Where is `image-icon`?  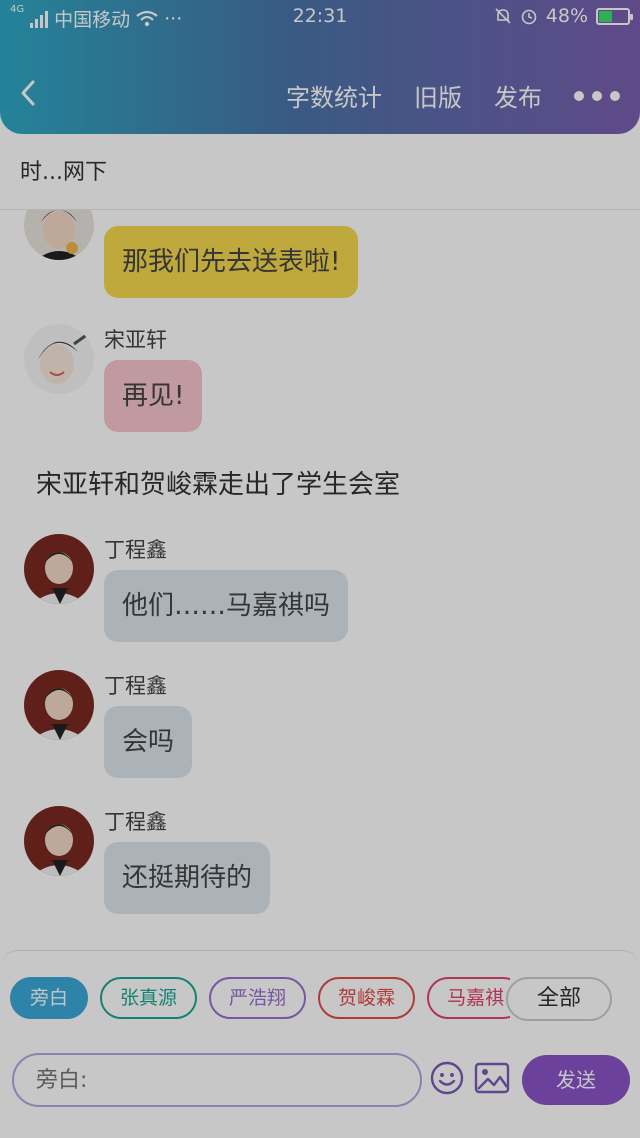
image-icon is located at coordinates (492, 1078).